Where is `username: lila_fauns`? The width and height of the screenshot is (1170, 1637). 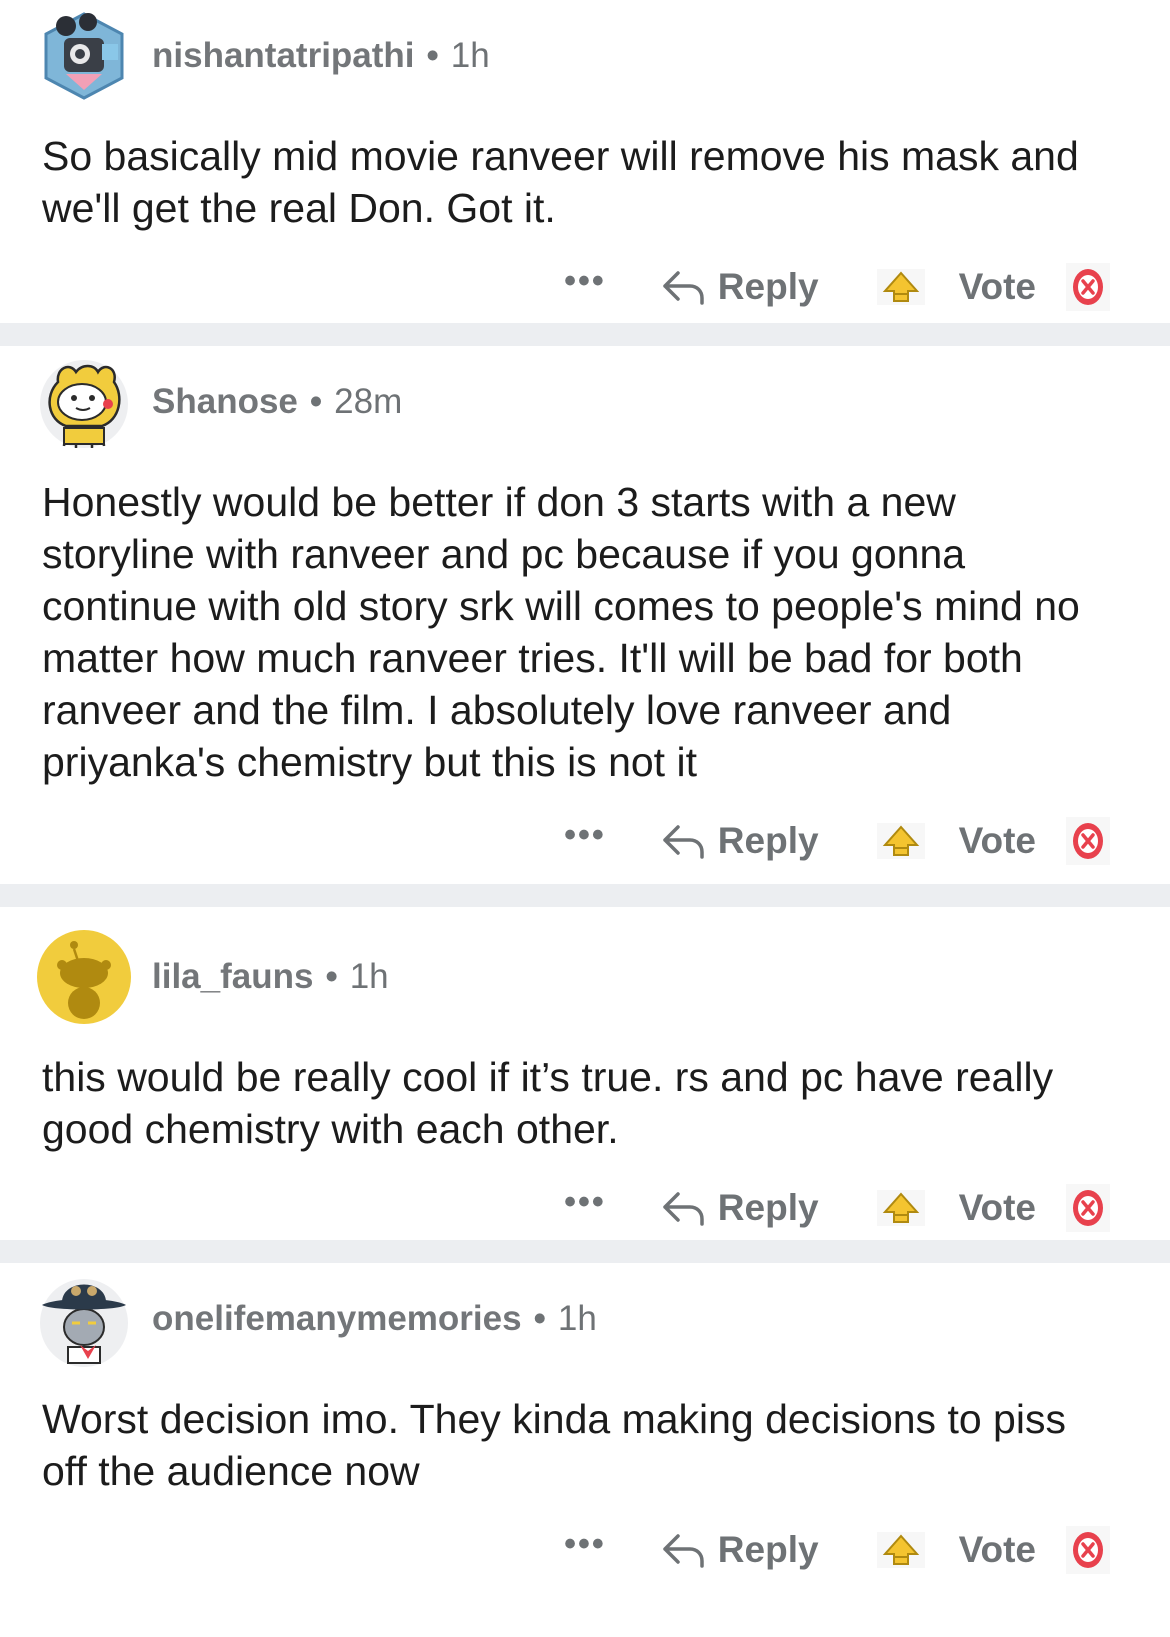
username: lila_fauns is located at coordinates (232, 977).